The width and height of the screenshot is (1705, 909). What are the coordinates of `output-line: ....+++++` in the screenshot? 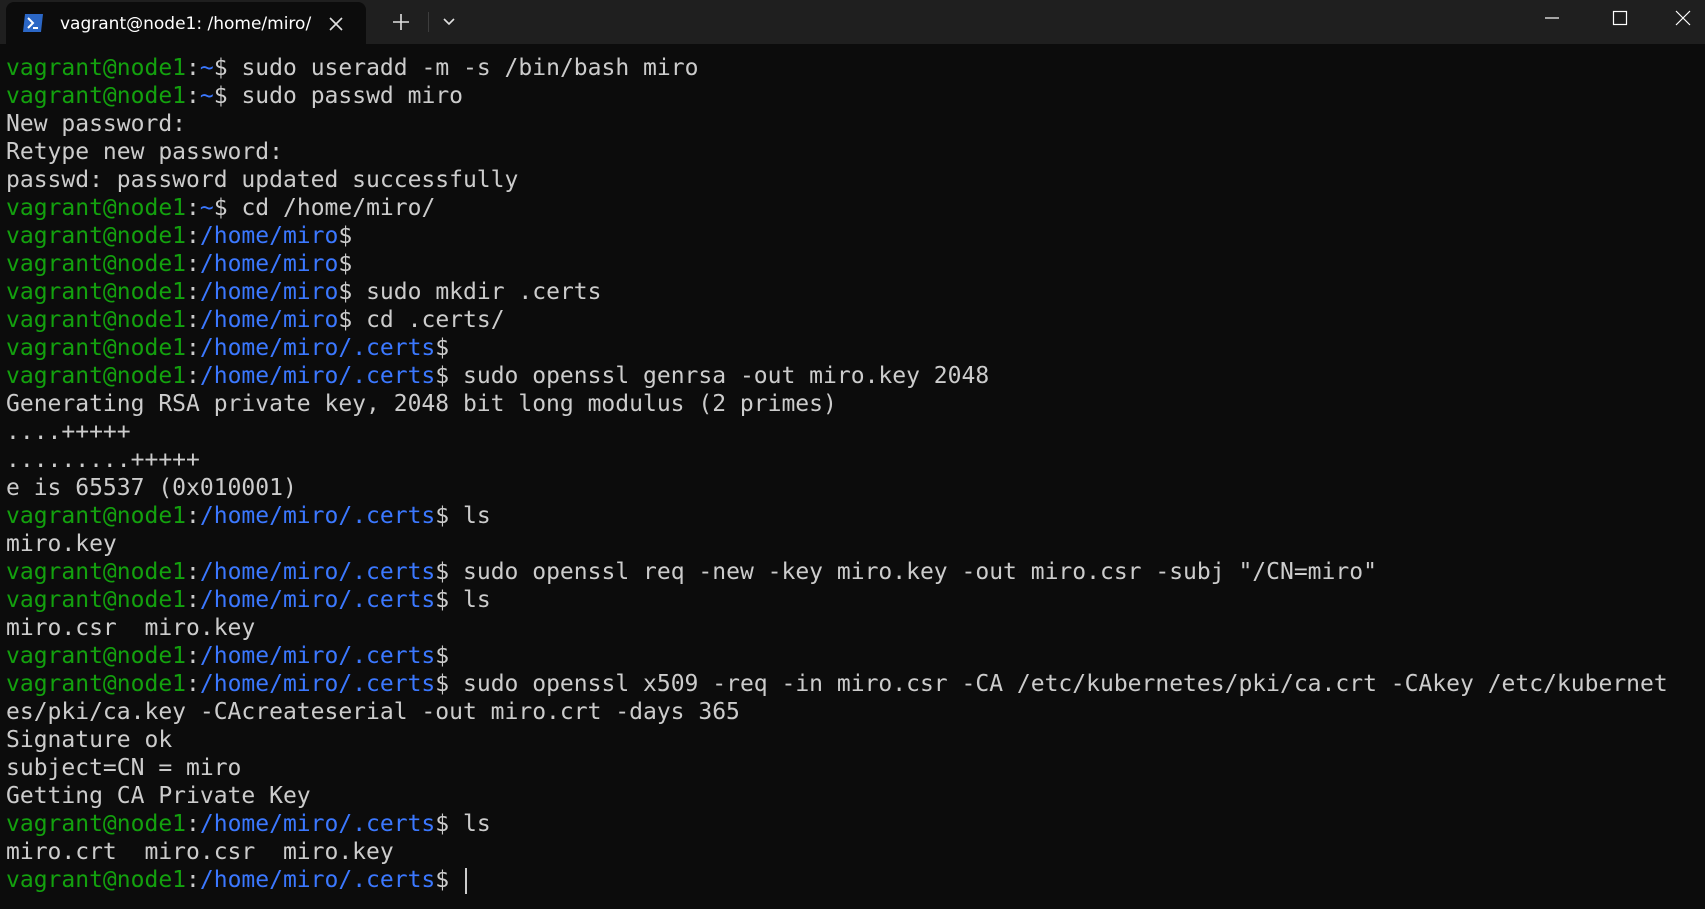 It's located at (68, 432).